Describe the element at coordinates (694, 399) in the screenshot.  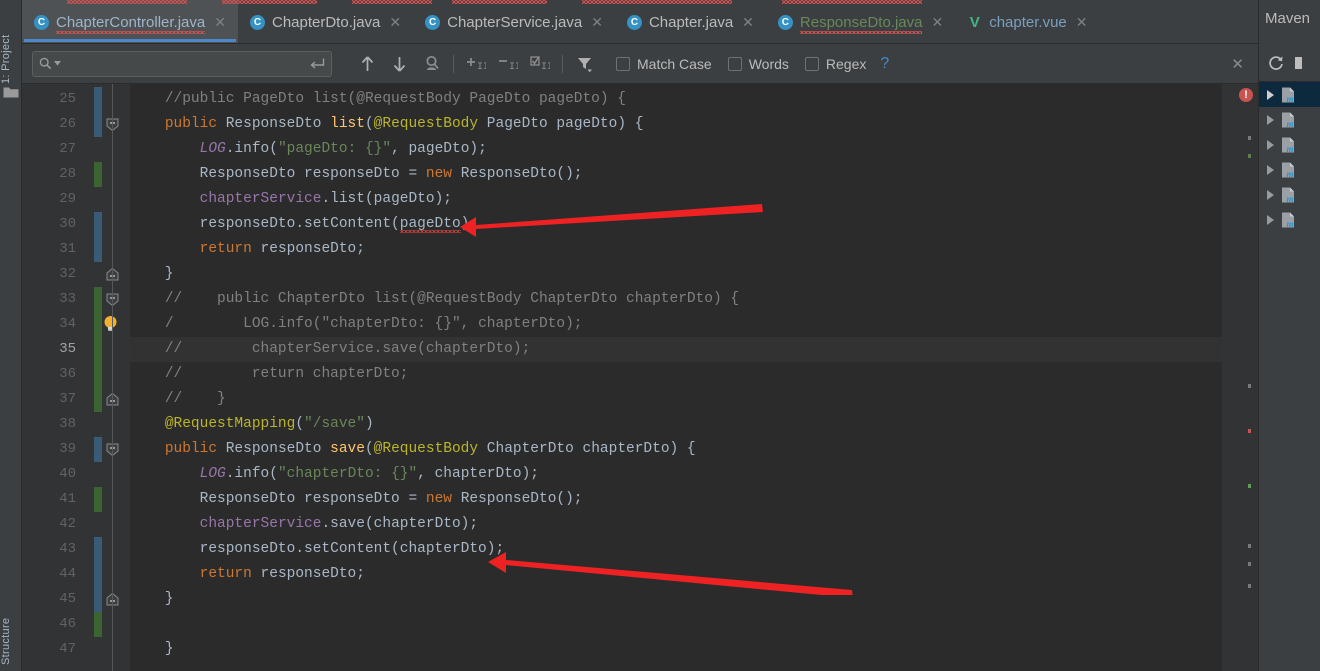
I see `code-line: // }` at that location.